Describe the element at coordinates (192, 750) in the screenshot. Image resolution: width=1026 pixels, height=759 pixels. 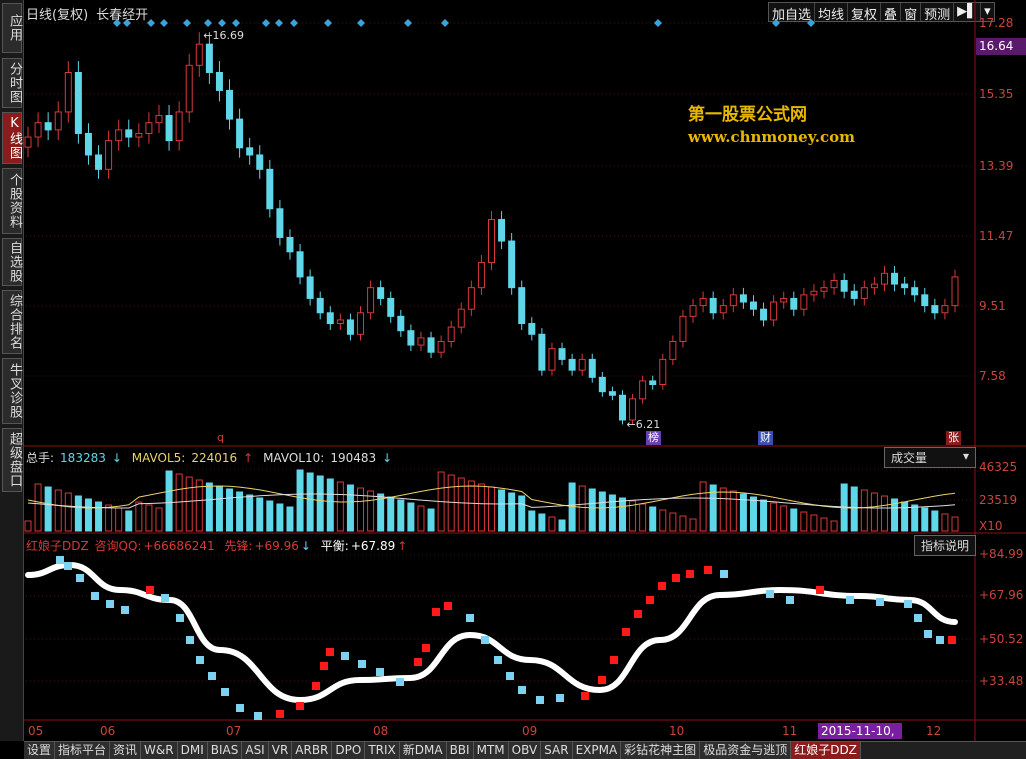
I see `bottom-tab-4: DMI` at that location.